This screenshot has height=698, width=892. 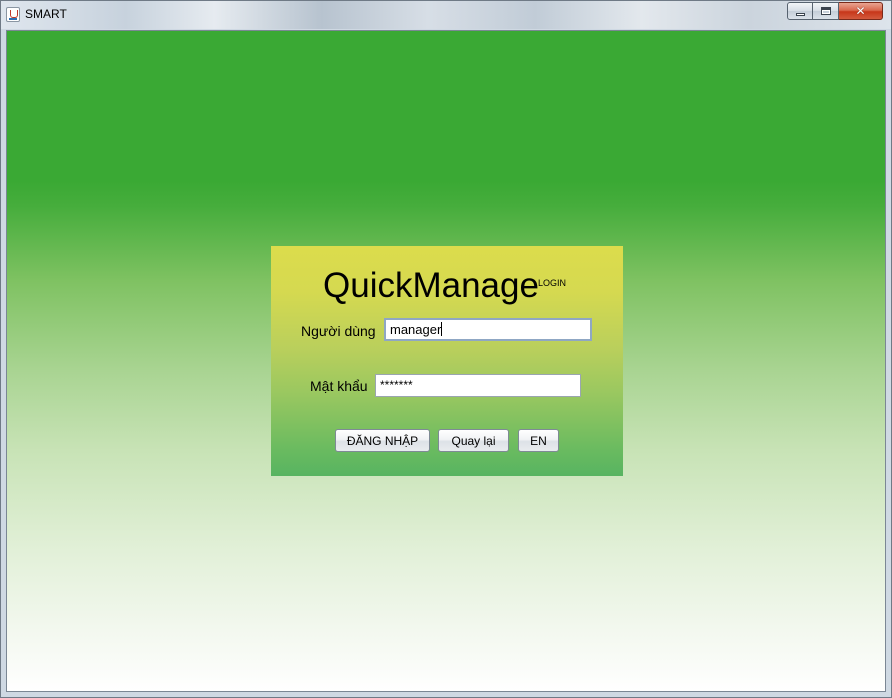 What do you see at coordinates (478, 385) in the screenshot?
I see `password-input: *******` at bounding box center [478, 385].